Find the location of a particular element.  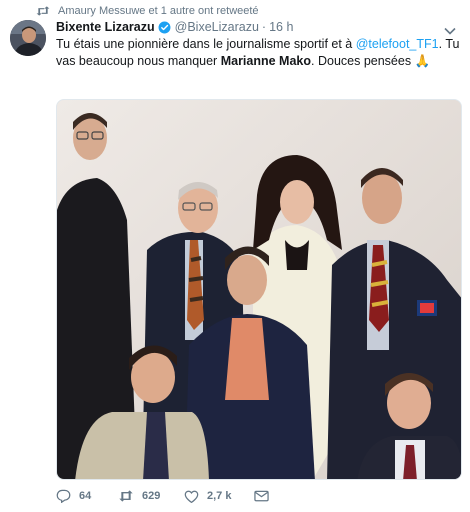

like-count: 2,7 k is located at coordinates (219, 496).